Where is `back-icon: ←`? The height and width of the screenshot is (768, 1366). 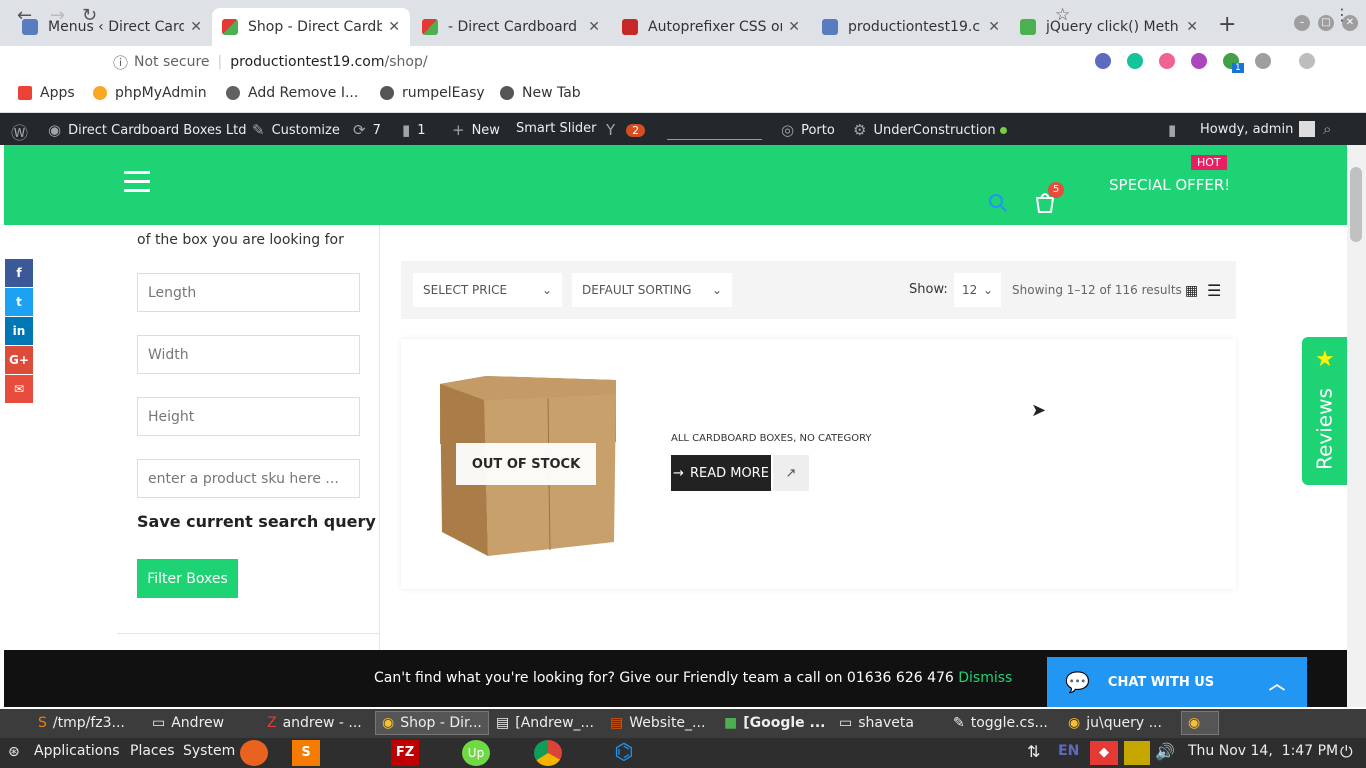 back-icon: ← is located at coordinates (24, 15).